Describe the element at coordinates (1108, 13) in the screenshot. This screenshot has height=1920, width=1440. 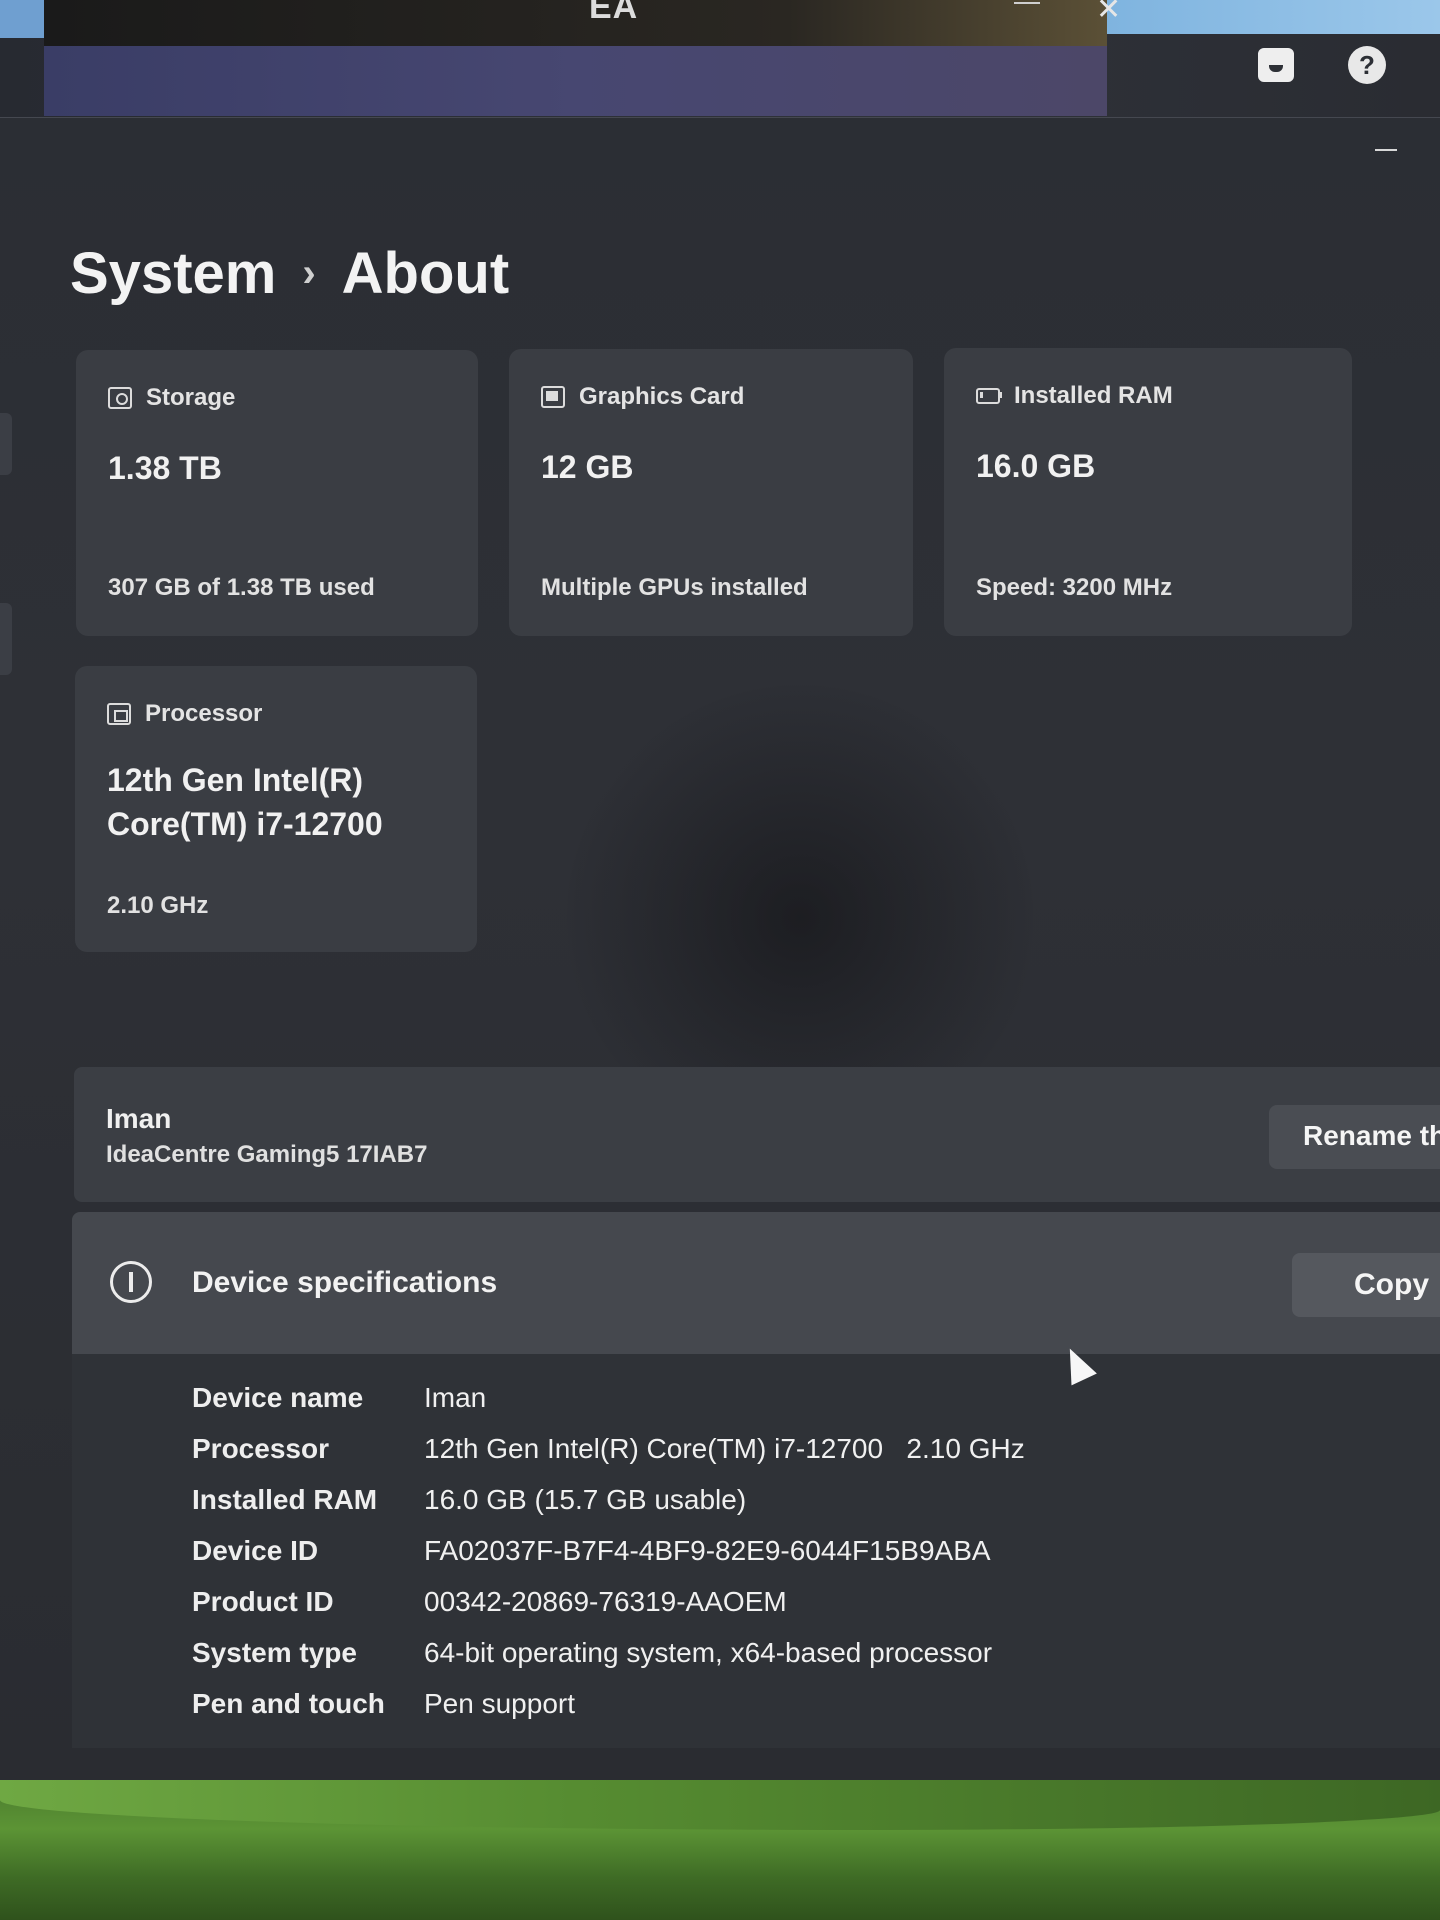
I see `ea-close-button: ✕` at that location.